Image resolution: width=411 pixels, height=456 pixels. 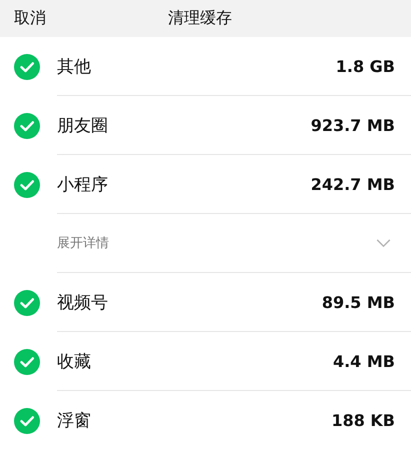 I want to click on cache-name: 收藏, so click(x=74, y=361).